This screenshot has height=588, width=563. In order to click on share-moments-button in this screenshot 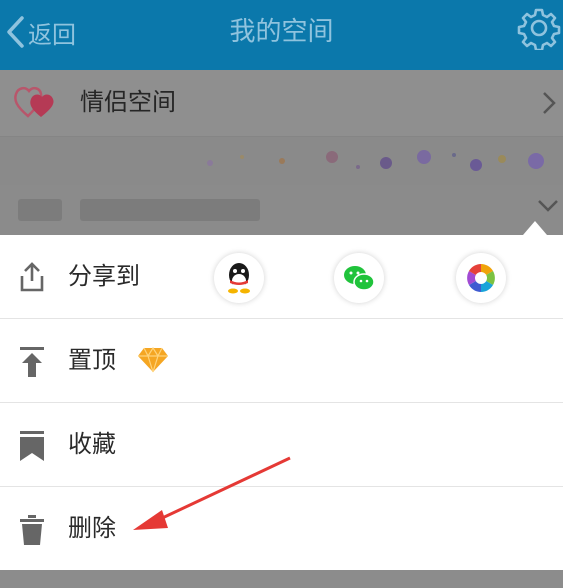, I will do `click(481, 278)`.